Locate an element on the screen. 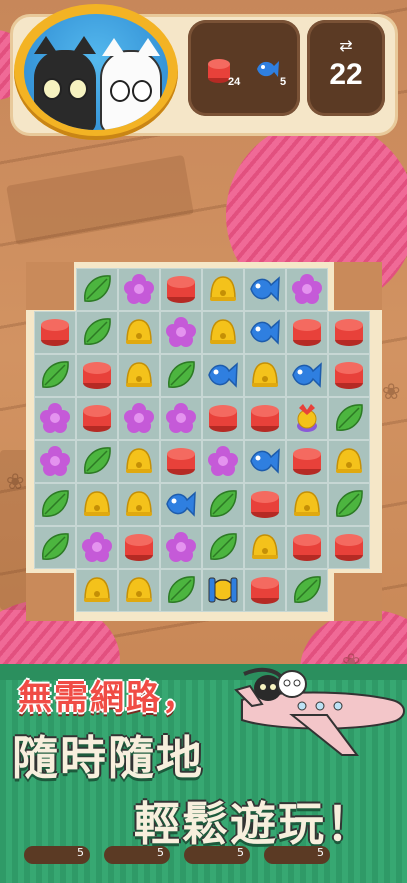 The image size is (407, 883). goal-count-fish: 5 is located at coordinates (283, 82).